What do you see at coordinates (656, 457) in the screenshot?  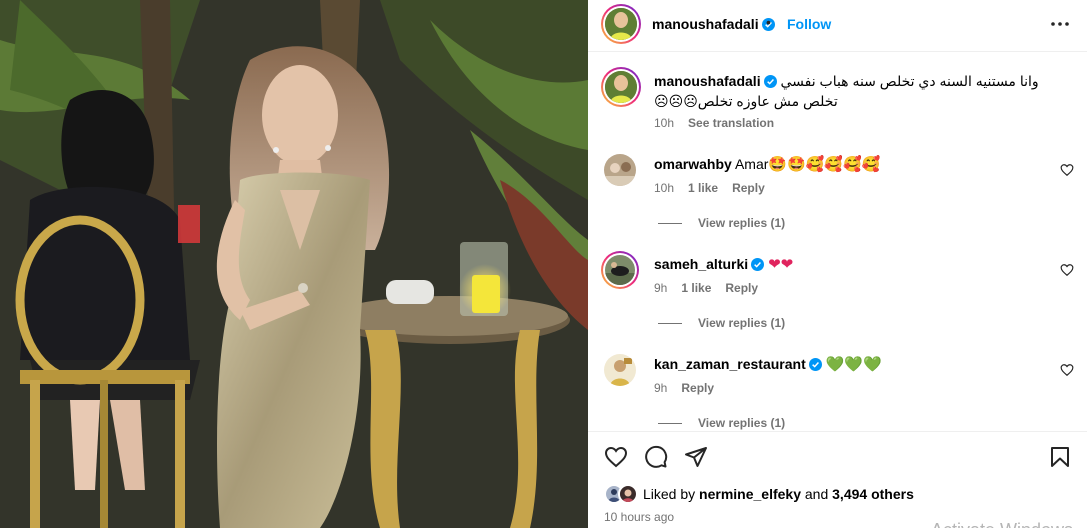 I see `comment-icon` at bounding box center [656, 457].